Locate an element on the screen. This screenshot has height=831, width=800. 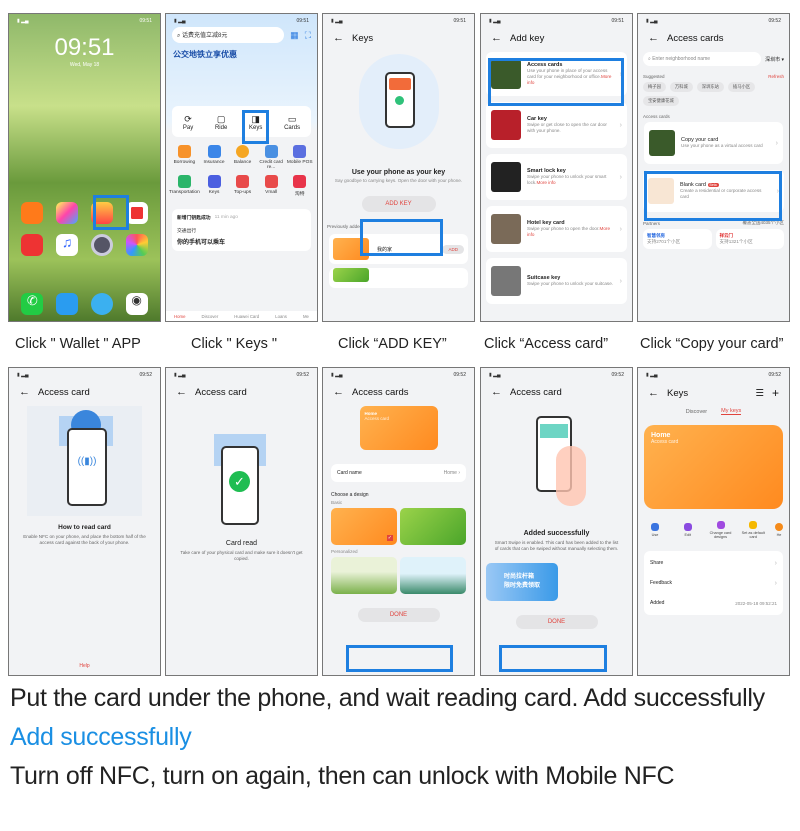
app-messages is located at coordinates (67, 304).